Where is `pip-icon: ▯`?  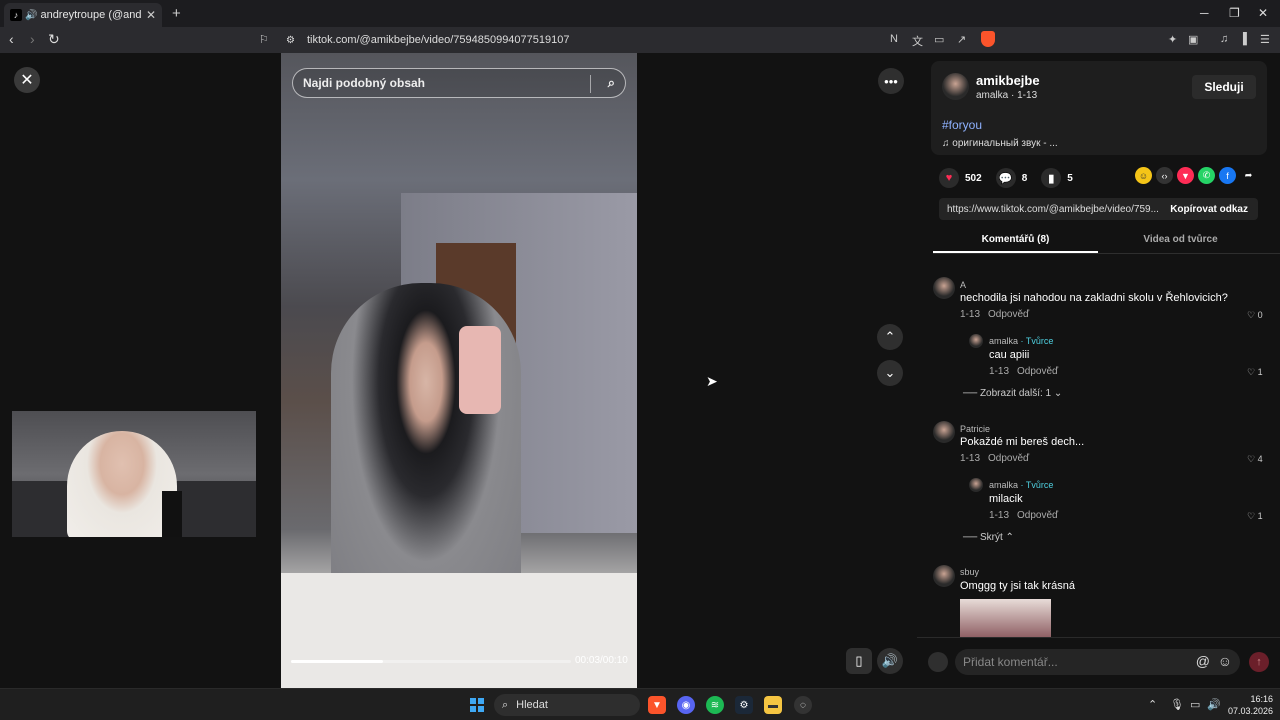
pip-icon: ▯ is located at coordinates (859, 661).